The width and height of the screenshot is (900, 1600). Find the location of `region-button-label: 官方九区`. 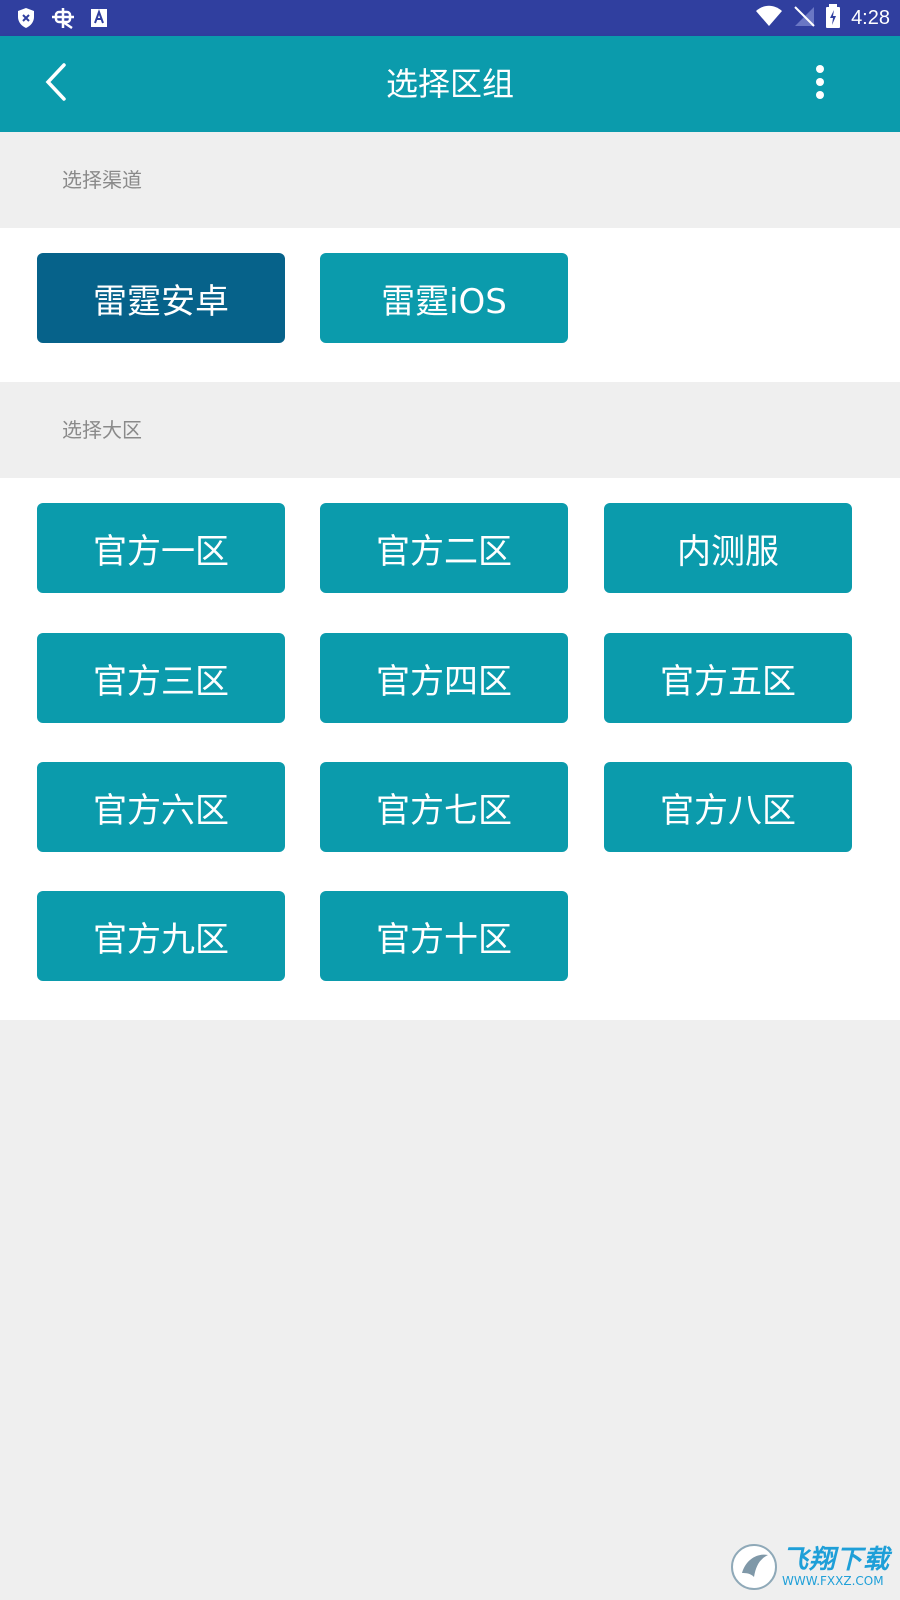

region-button-label: 官方九区 is located at coordinates (161, 939).